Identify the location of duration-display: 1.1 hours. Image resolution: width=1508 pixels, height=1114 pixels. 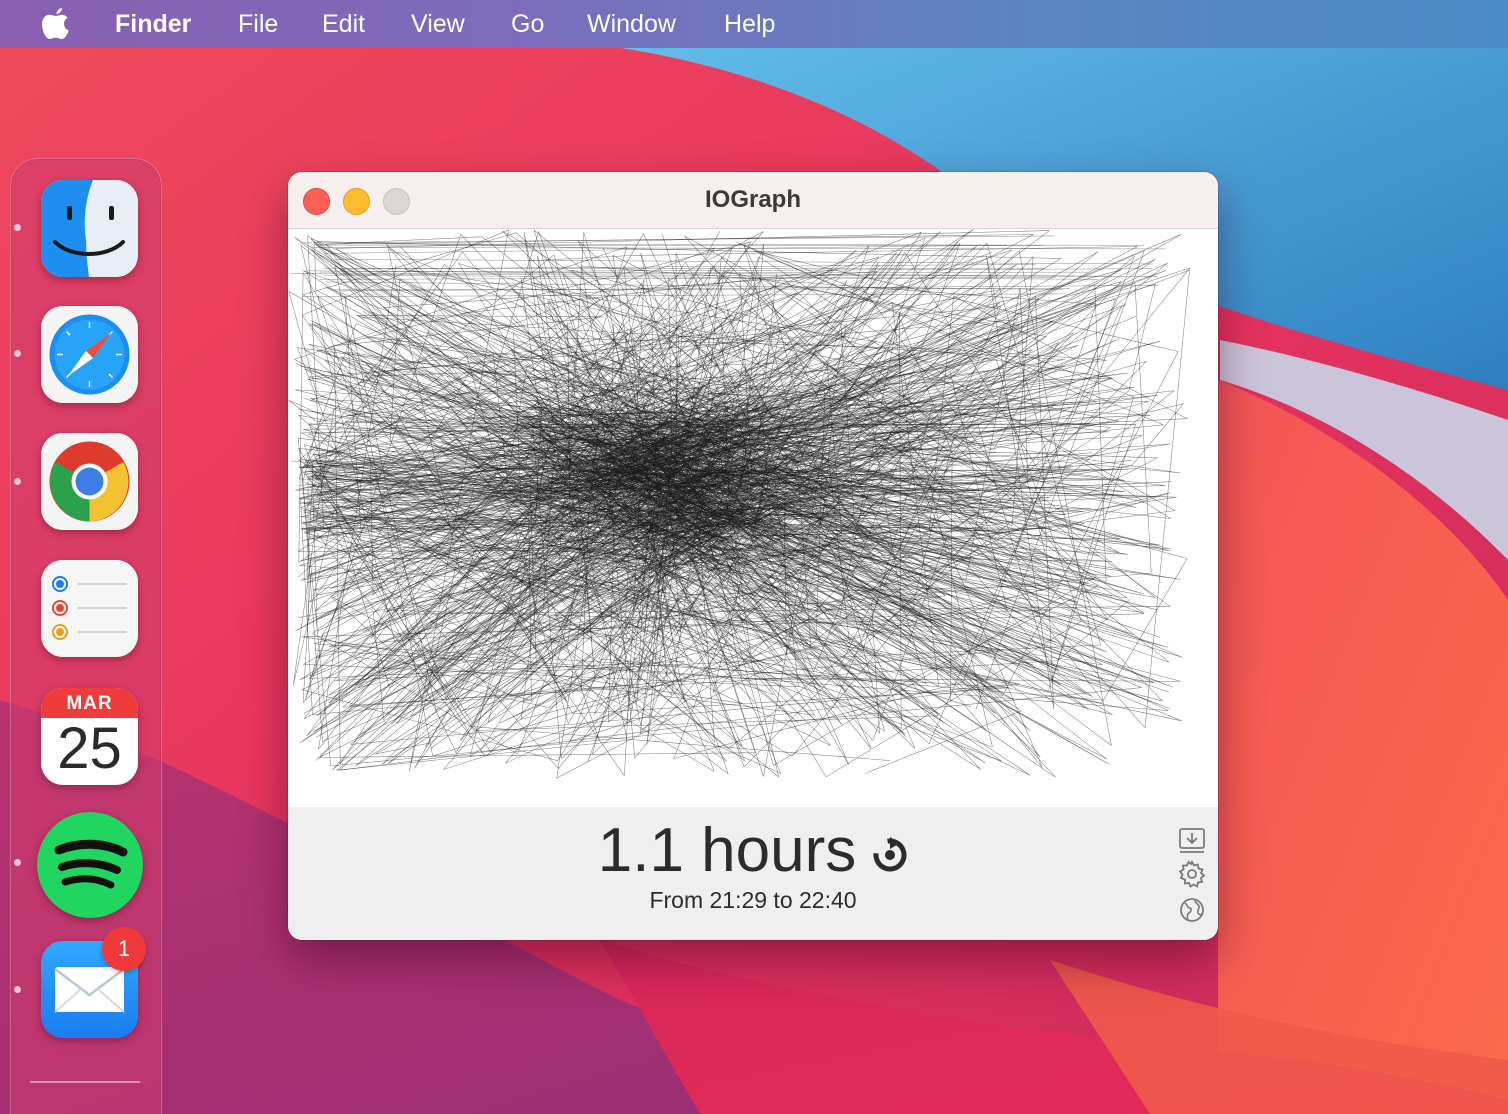
(753, 850).